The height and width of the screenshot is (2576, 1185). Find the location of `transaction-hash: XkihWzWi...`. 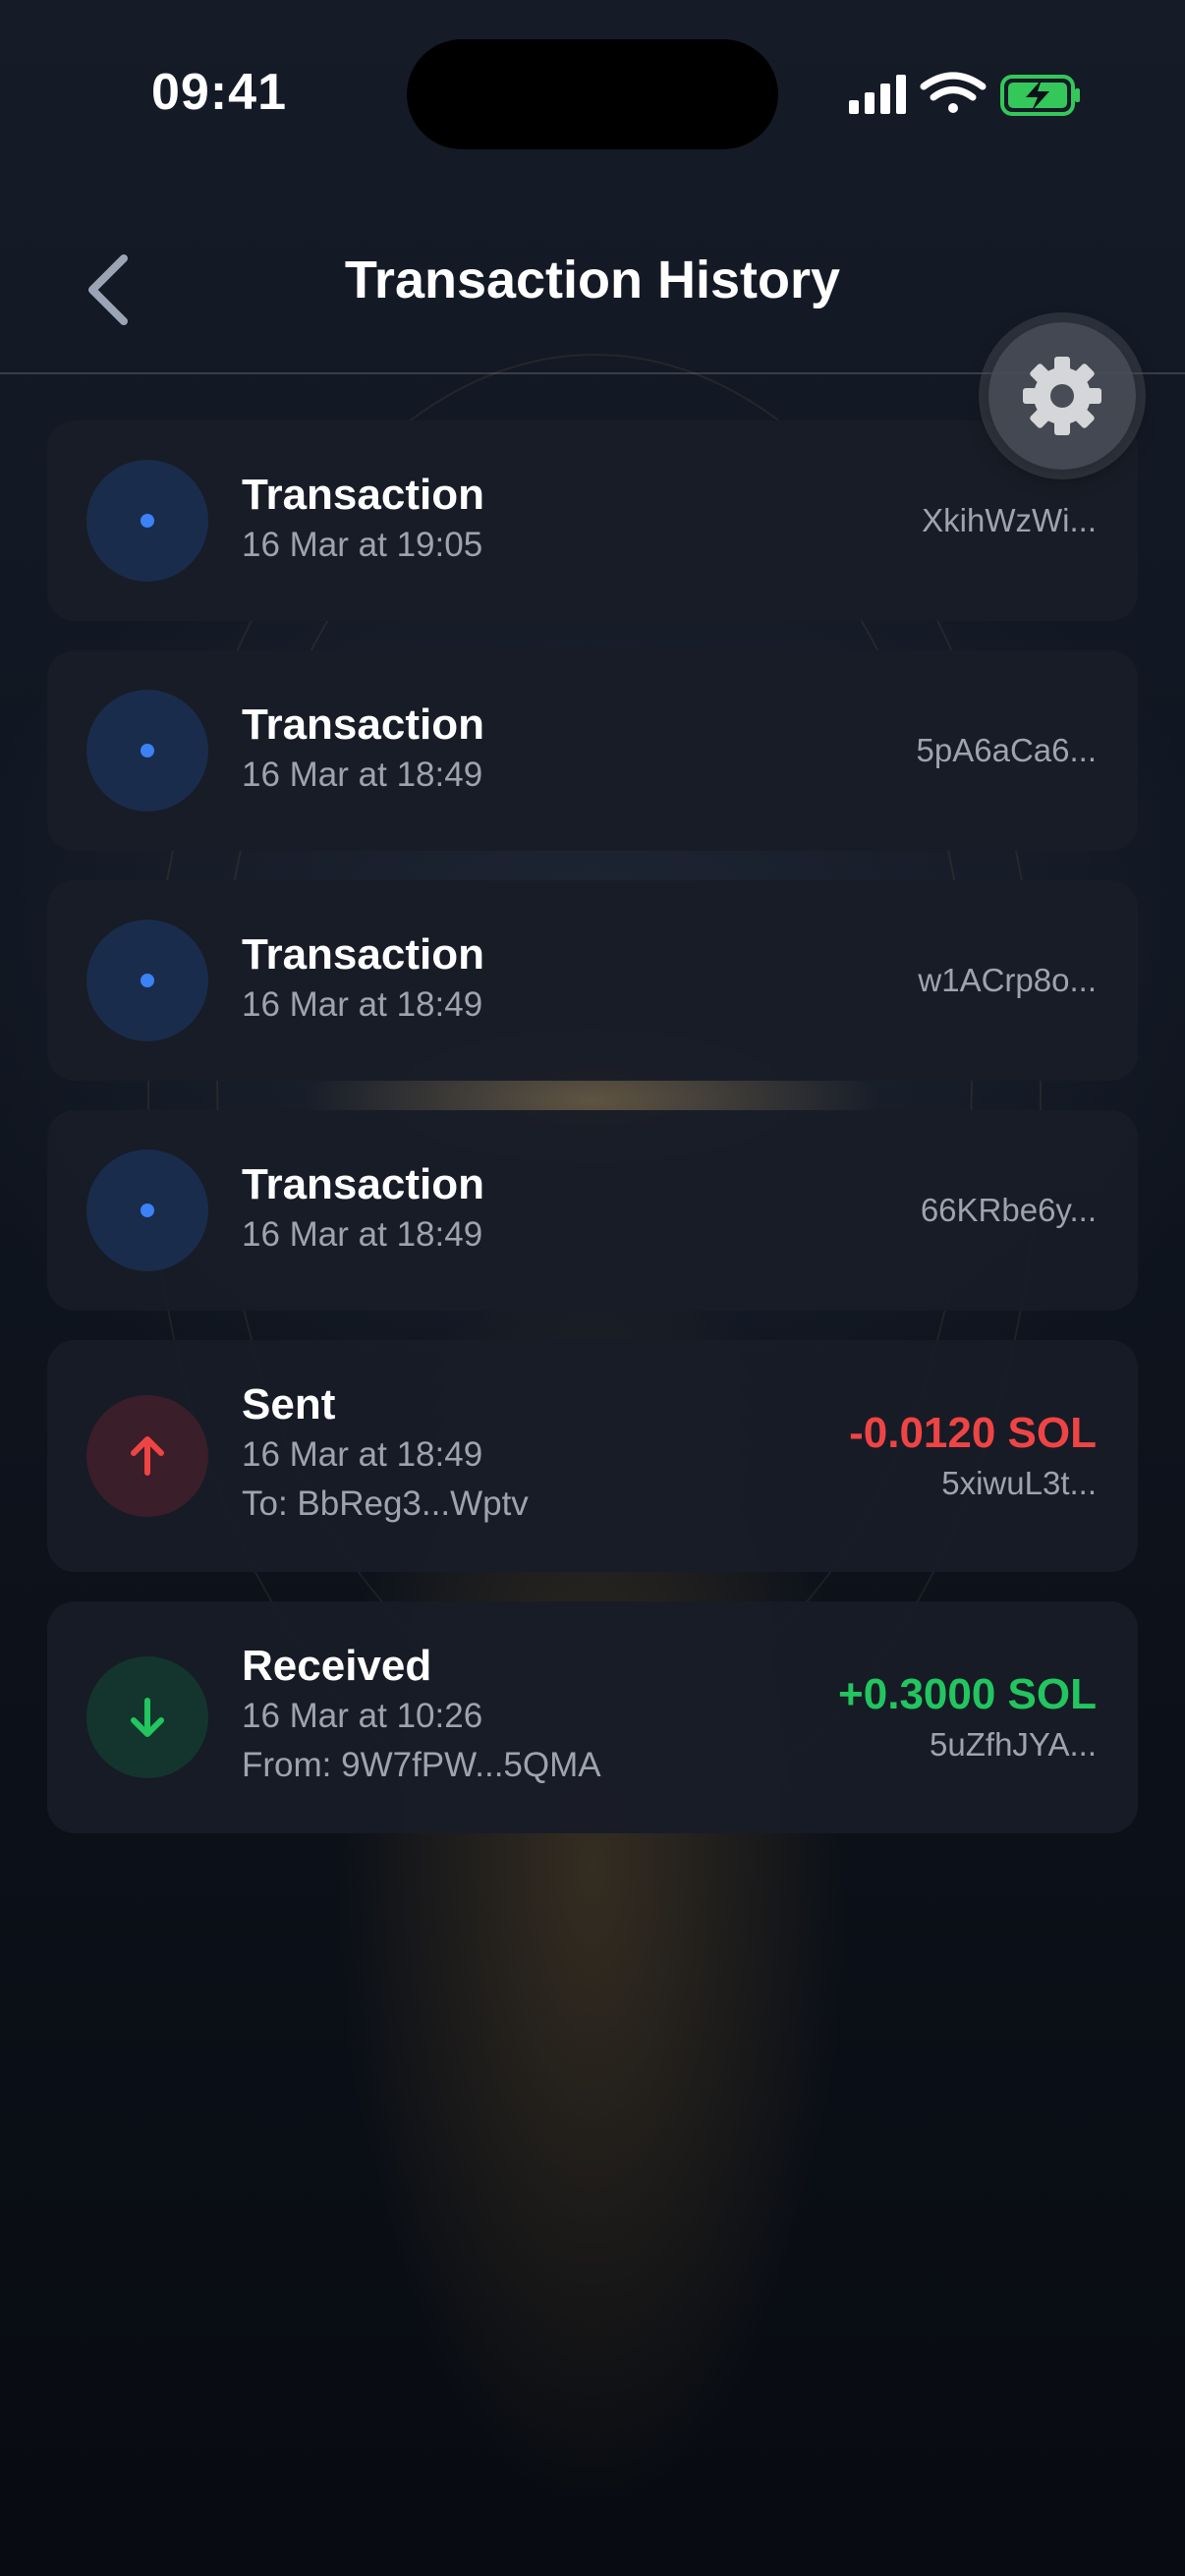

transaction-hash: XkihWzWi... is located at coordinates (1010, 520).